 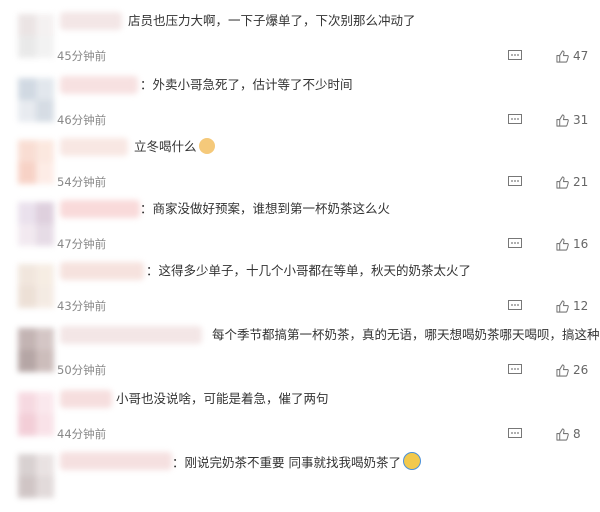 What do you see at coordinates (300, 168) in the screenshot?
I see `comment-item: 立冬喝什么 54分钟前 21` at bounding box center [300, 168].